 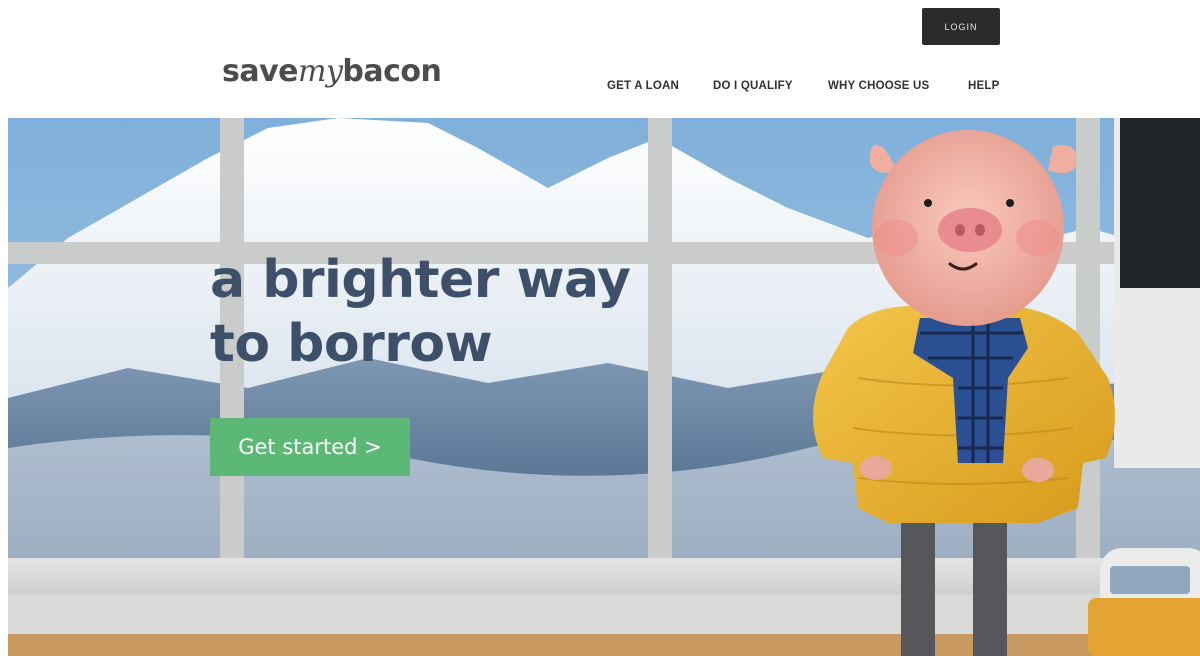 What do you see at coordinates (643, 86) in the screenshot?
I see `nav-get-a-loan: GET A LOAN` at bounding box center [643, 86].